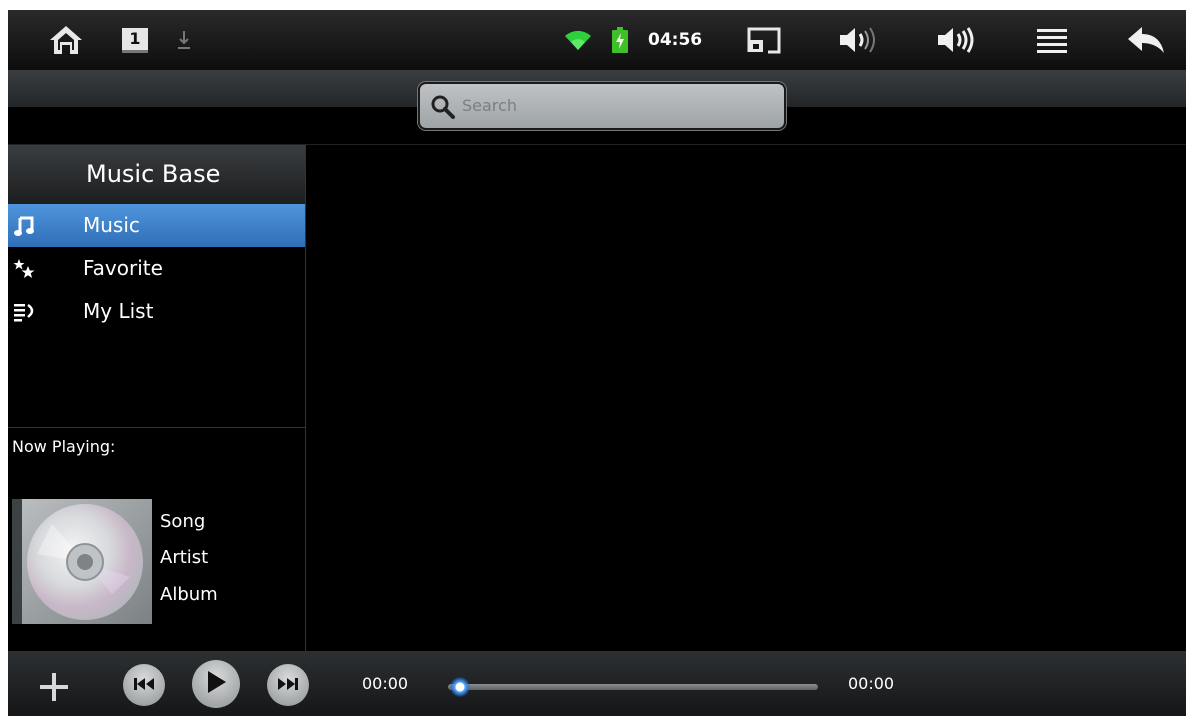 Image resolution: width=1190 pixels, height=716 pixels. Describe the element at coordinates (675, 40) in the screenshot. I see `clock: 04:56` at that location.